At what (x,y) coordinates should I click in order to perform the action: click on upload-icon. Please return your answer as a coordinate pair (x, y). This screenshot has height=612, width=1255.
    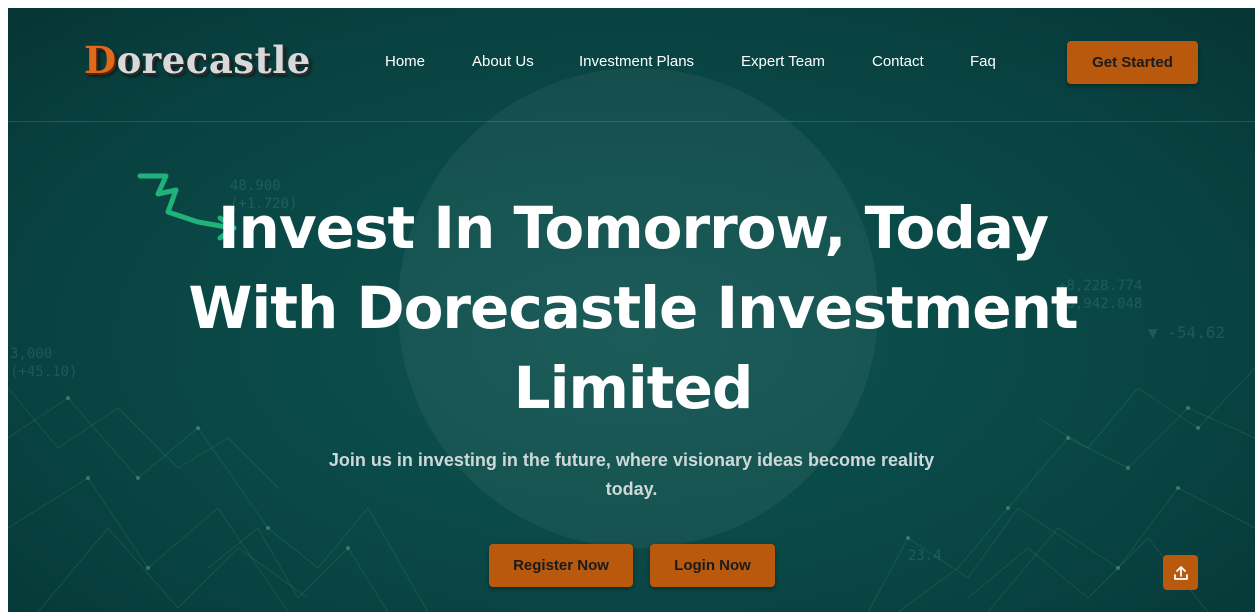
    Looking at the image, I should click on (1180, 572).